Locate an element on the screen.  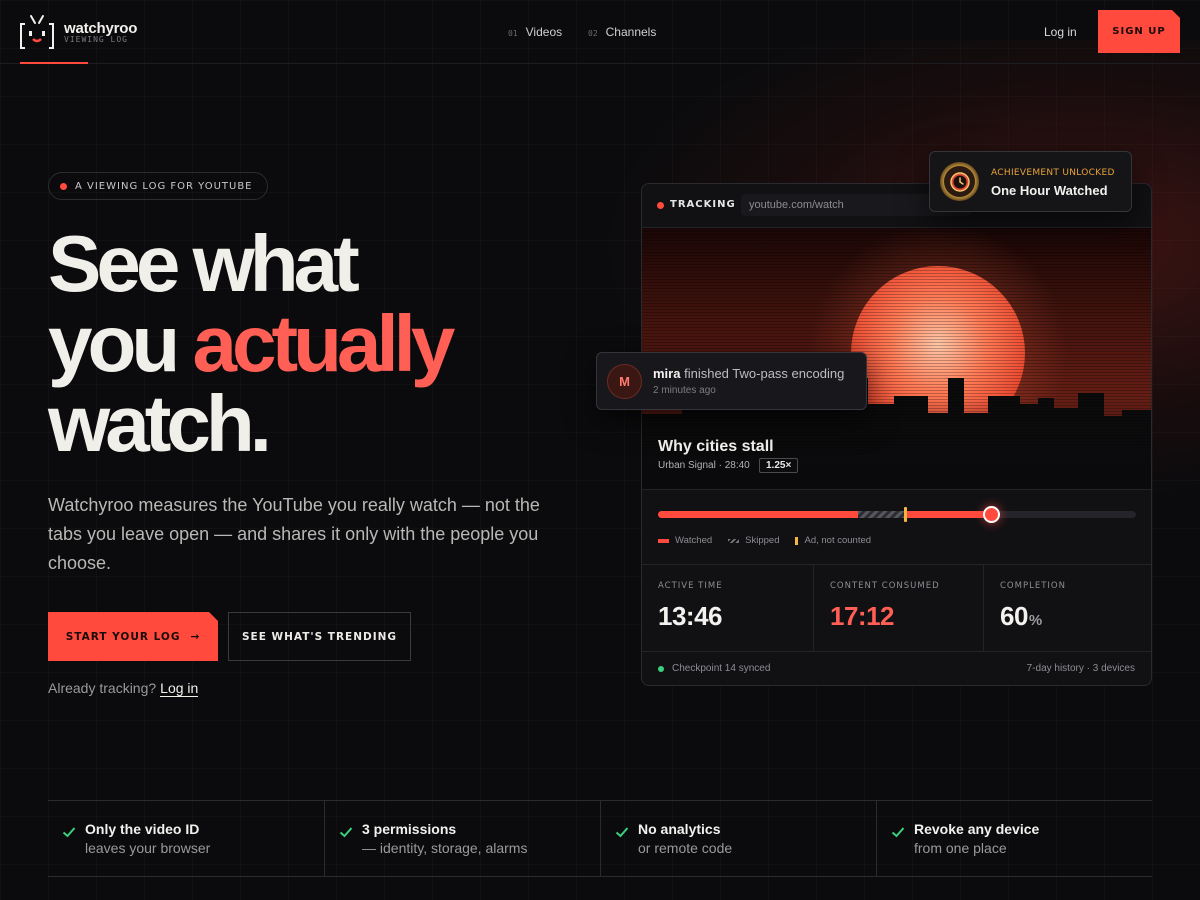
legend-ad: Ad, not counted is located at coordinates (833, 540).